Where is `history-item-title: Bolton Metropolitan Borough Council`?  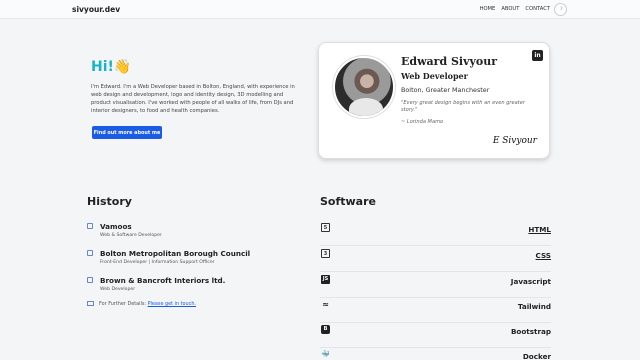
history-item-title: Bolton Metropolitan Borough Council is located at coordinates (175, 253).